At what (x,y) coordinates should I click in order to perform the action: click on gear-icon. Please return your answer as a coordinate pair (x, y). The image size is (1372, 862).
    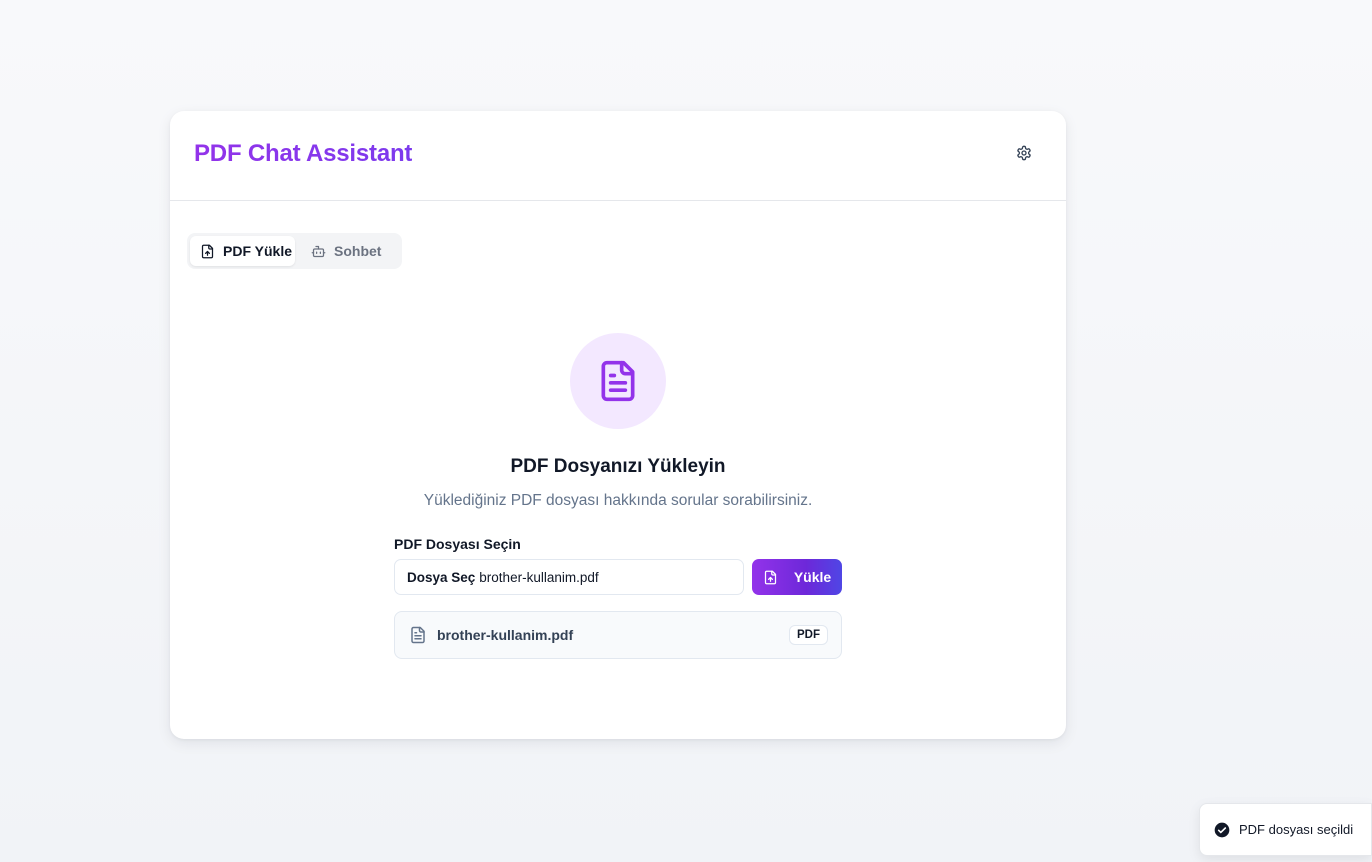
    Looking at the image, I should click on (1024, 153).